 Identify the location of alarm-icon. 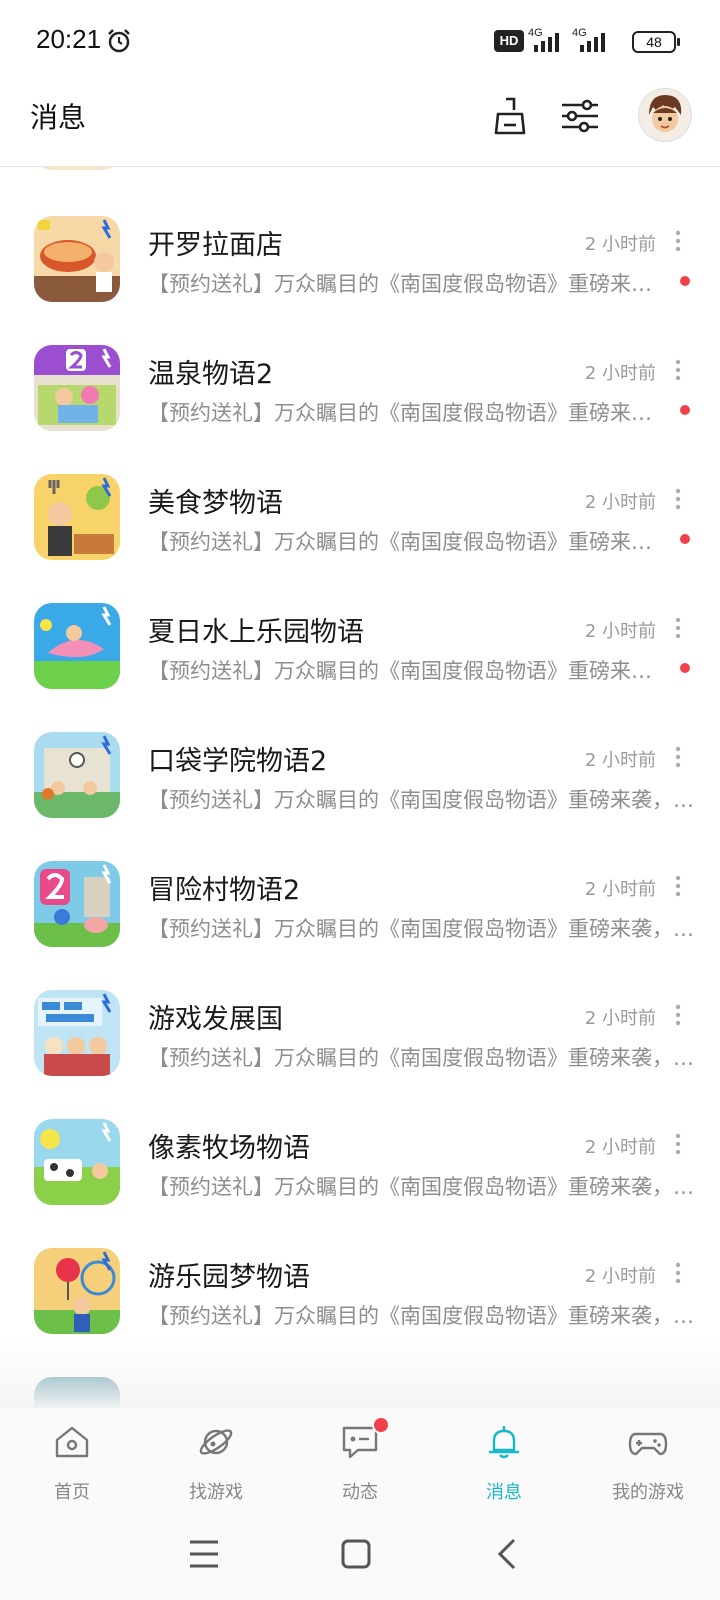
(119, 41).